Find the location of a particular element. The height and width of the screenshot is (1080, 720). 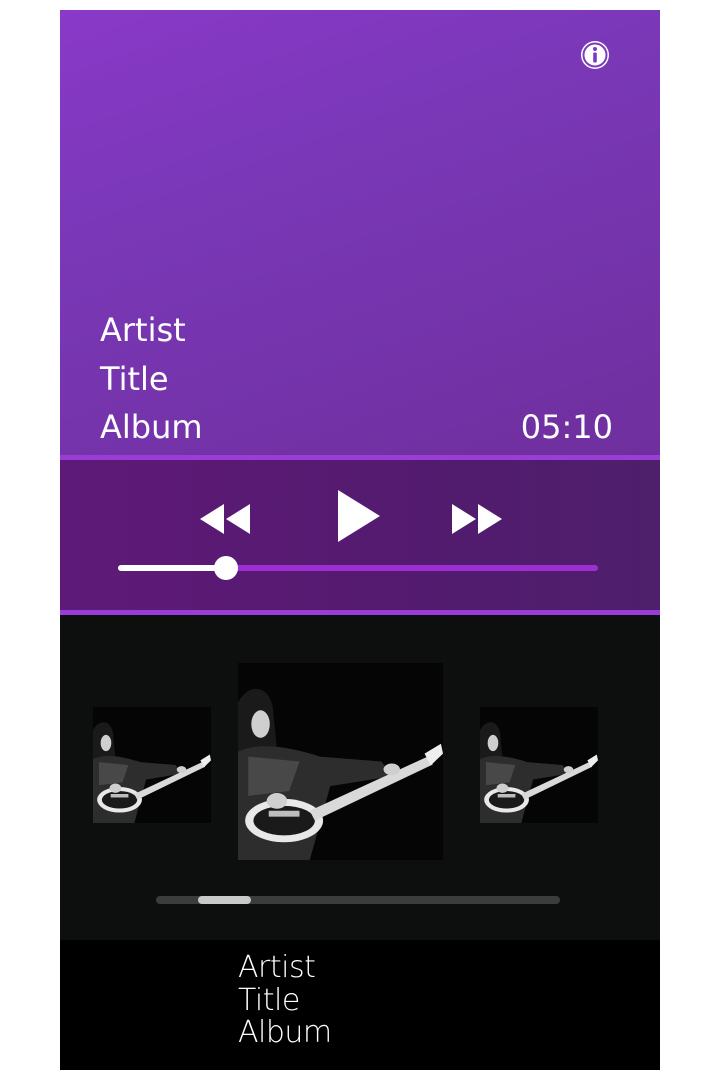

play-icon is located at coordinates (359, 516).